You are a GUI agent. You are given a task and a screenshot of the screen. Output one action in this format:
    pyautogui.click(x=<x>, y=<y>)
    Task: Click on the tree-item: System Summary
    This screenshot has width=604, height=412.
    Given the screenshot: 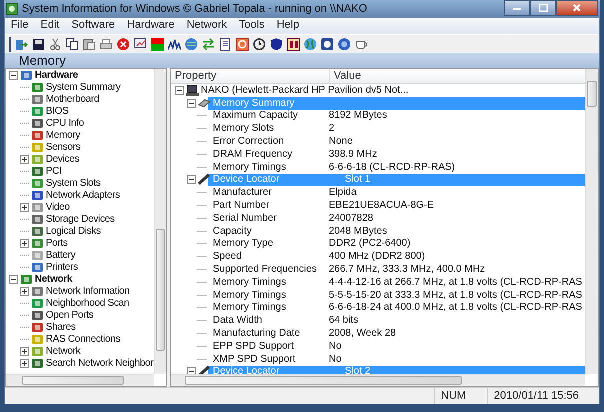 What is the action you would take?
    pyautogui.click(x=83, y=87)
    